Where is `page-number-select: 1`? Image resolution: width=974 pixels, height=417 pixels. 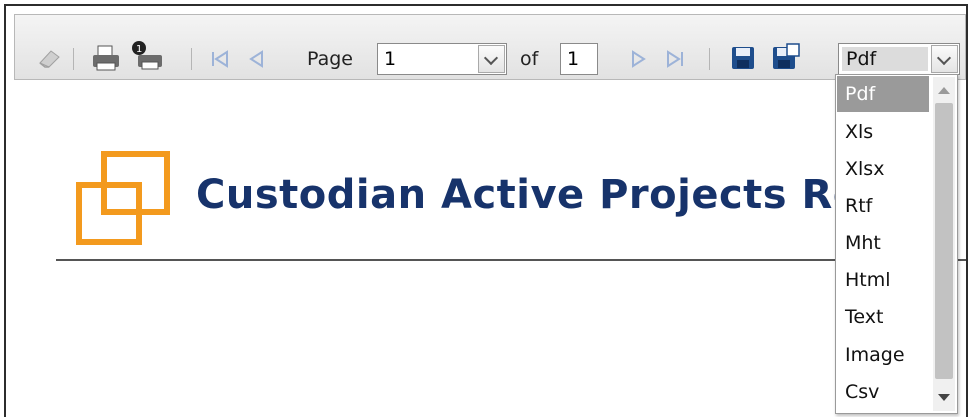 page-number-select: 1 is located at coordinates (442, 59).